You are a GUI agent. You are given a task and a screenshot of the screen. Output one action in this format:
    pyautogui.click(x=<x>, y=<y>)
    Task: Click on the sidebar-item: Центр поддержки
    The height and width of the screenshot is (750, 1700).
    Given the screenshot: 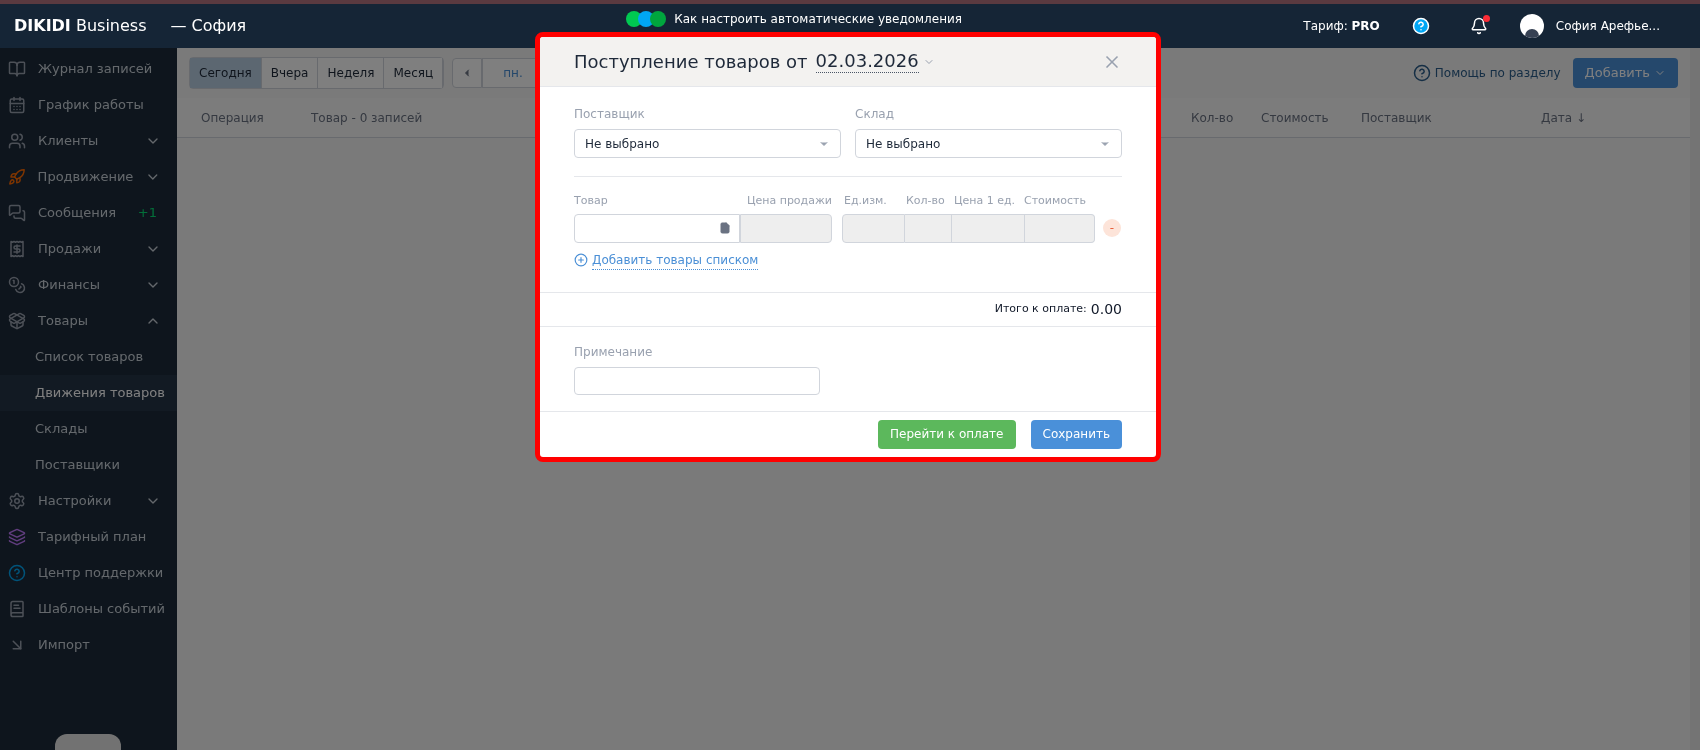 What is the action you would take?
    pyautogui.click(x=88, y=573)
    